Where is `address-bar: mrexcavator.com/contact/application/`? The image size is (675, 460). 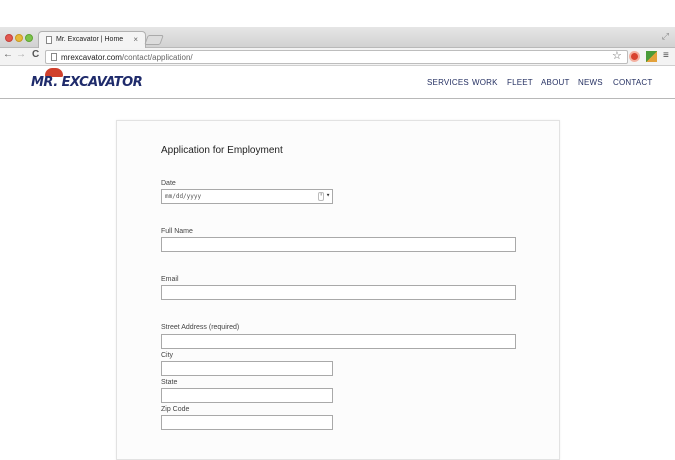
address-bar: mrexcavator.com/contact/application/ is located at coordinates (336, 57).